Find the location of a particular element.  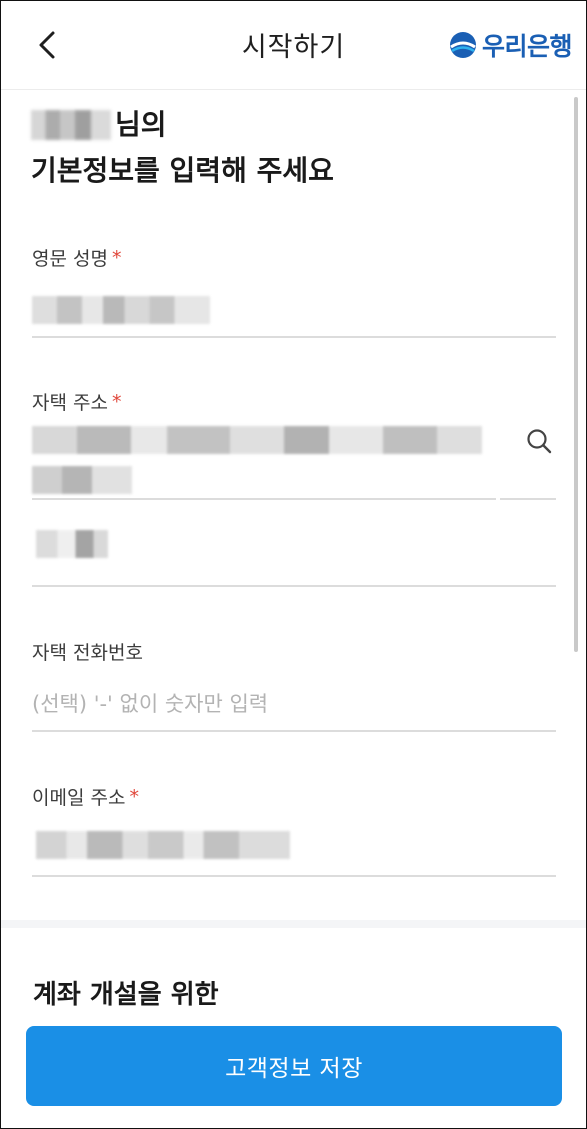

greeting-line2: 기본정보를 입력해 주세요 is located at coordinates (182, 170).